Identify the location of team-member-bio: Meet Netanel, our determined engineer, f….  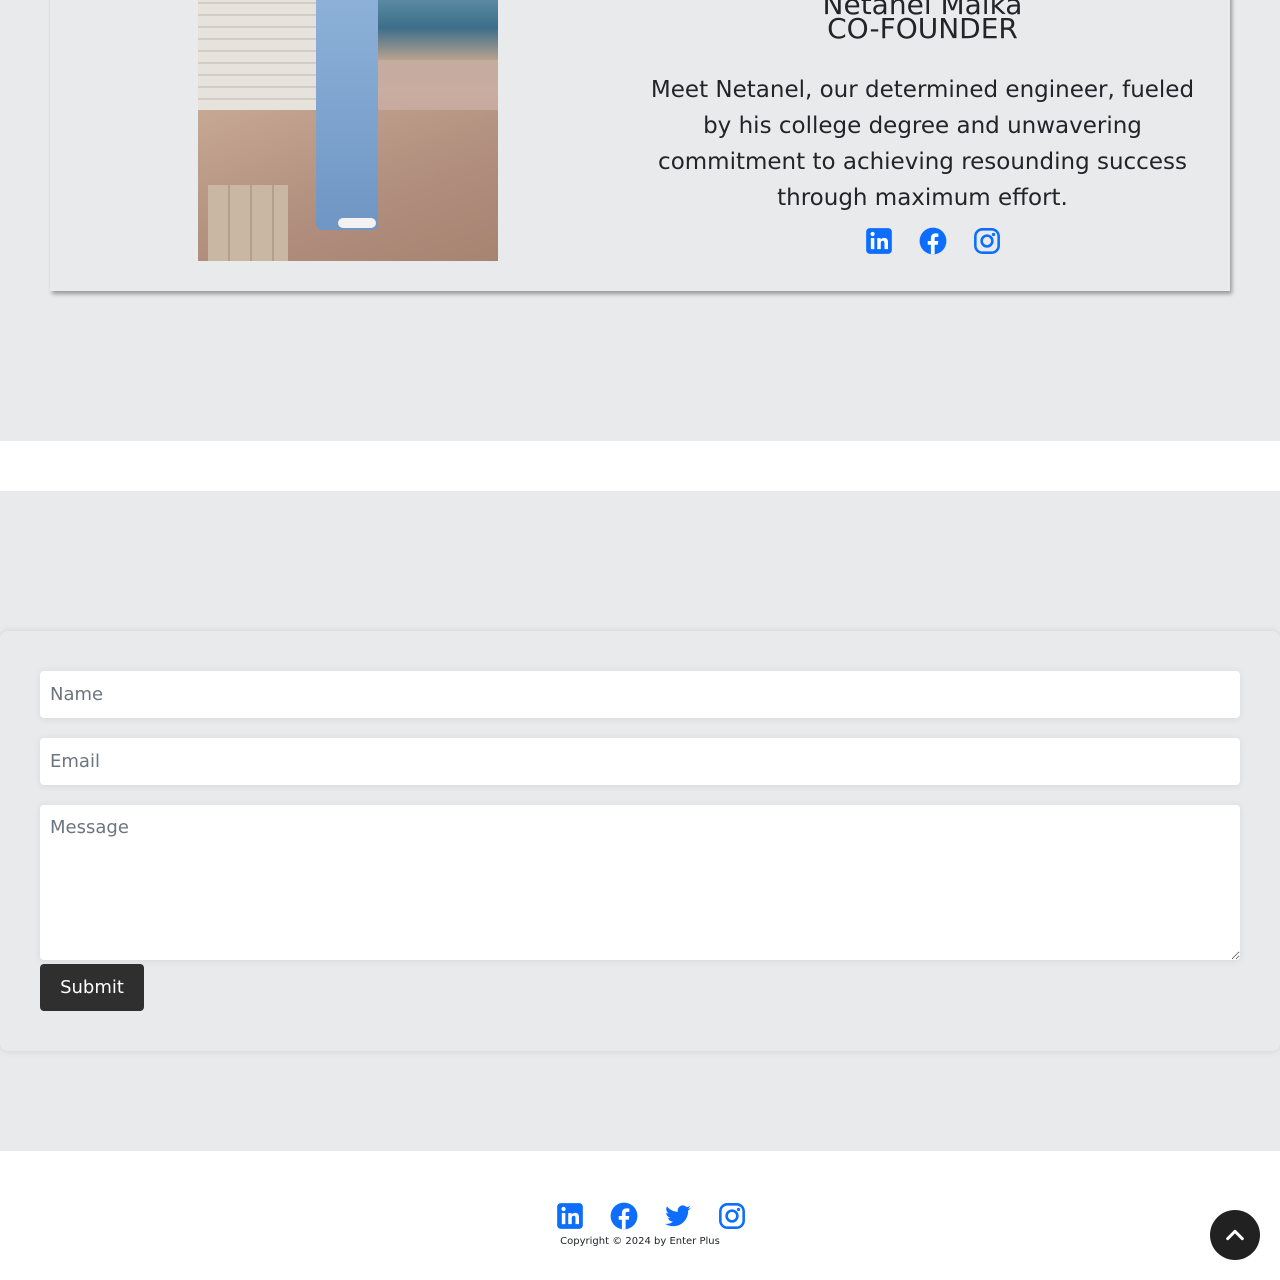
(922, 144).